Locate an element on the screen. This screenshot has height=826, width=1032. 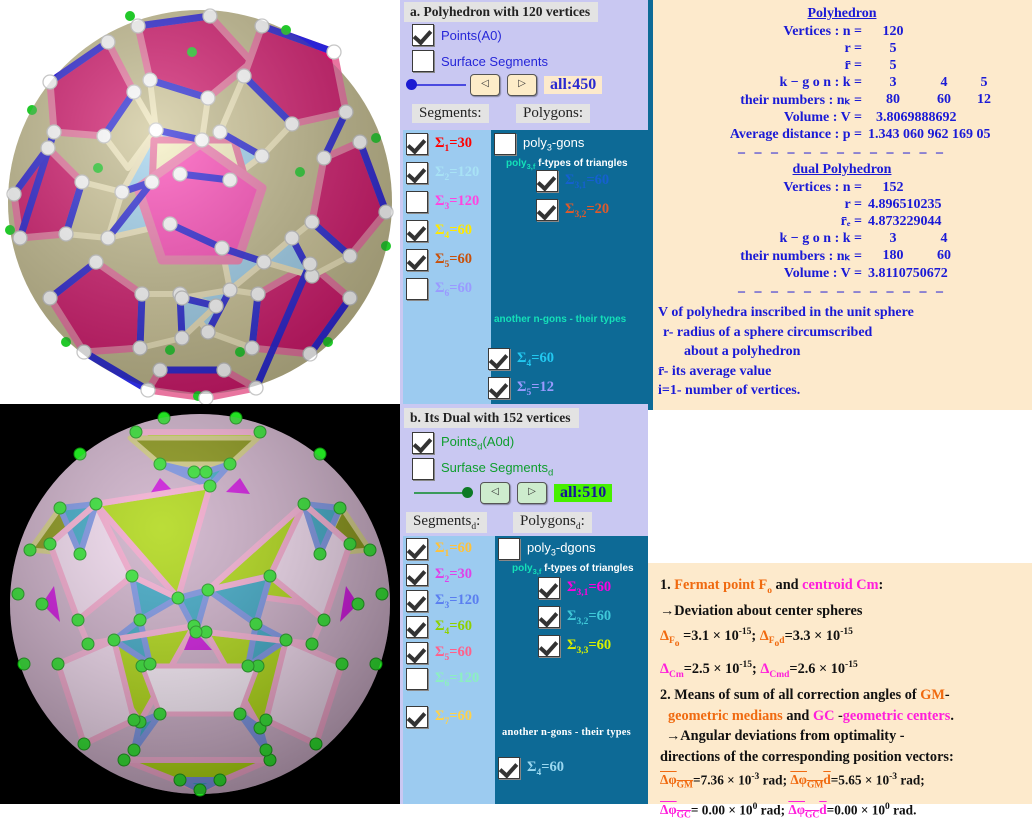
surface-segments-row-top: Surface Segments is located at coordinates (480, 61).